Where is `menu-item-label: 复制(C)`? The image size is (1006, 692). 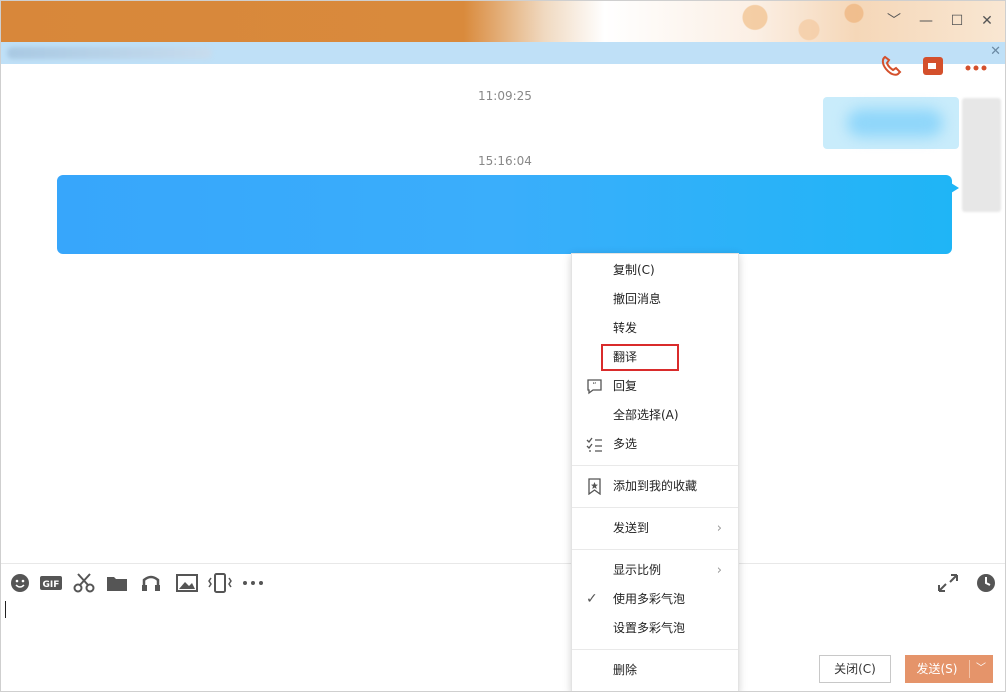
menu-item-label: 复制(C) is located at coordinates (634, 270).